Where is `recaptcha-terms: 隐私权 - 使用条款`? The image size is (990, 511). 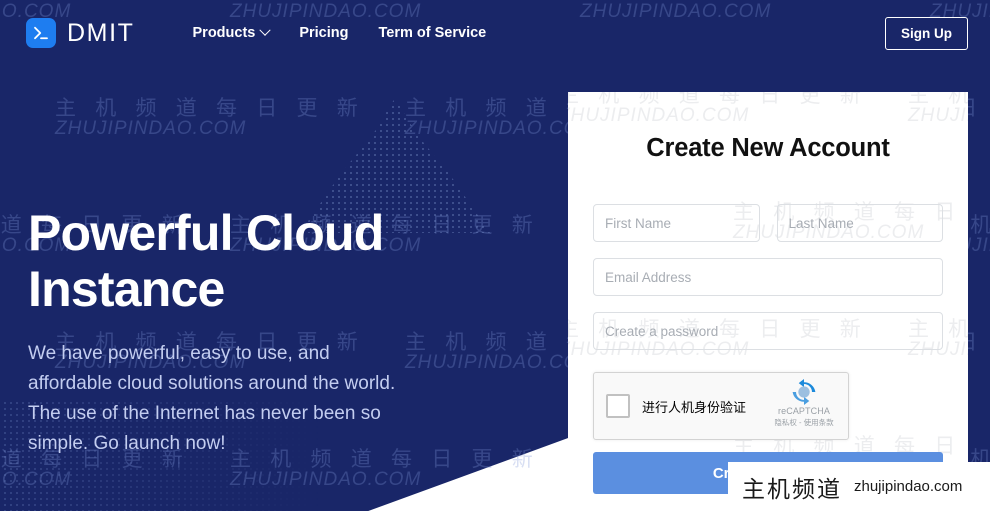 recaptcha-terms: 隐私权 - 使用条款 is located at coordinates (804, 422).